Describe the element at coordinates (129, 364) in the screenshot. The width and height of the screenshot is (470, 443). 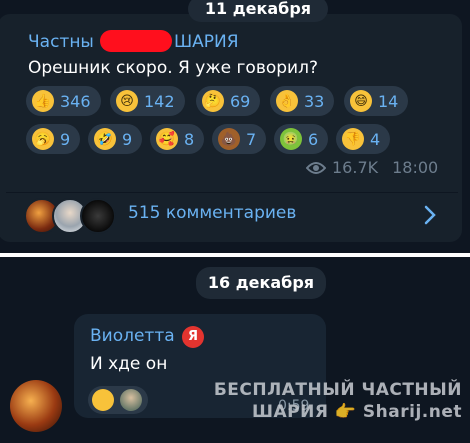
I see `message-text: И хде он` at that location.